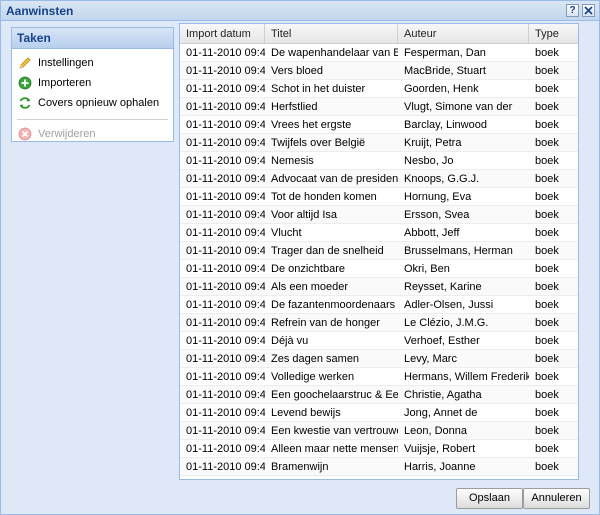 This screenshot has width=600, height=515. Describe the element at coordinates (445, 53) in the screenshot. I see `cell-auteur: Fesperman, Dan` at that location.